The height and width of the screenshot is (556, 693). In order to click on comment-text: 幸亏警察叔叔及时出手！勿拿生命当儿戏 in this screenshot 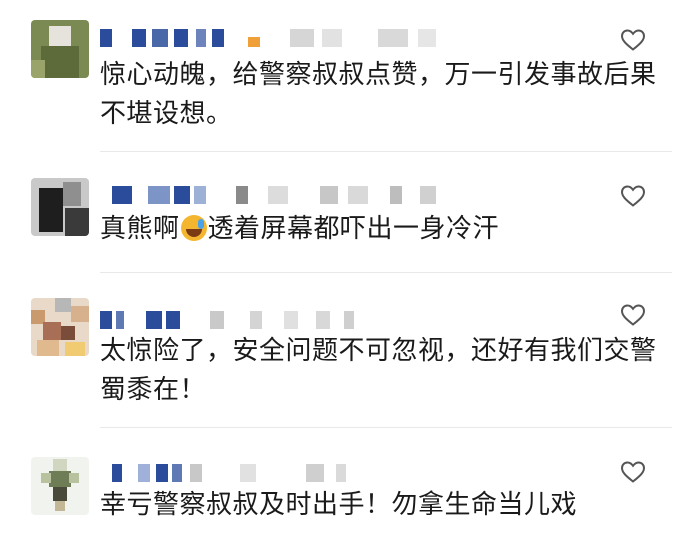, I will do `click(339, 505)`.